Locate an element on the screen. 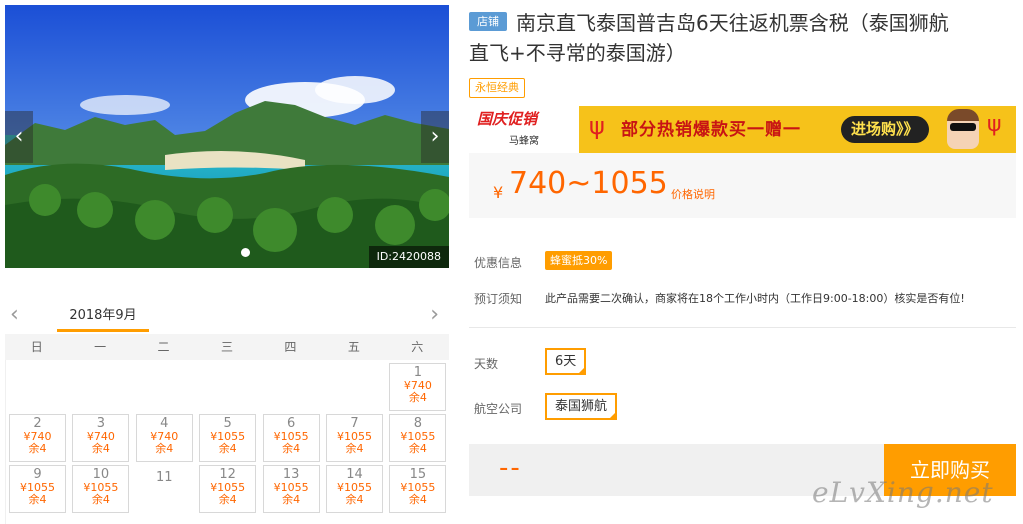 The height and width of the screenshot is (524, 1023). calendar-day: 14 ¥1055 余4 is located at coordinates (354, 489).